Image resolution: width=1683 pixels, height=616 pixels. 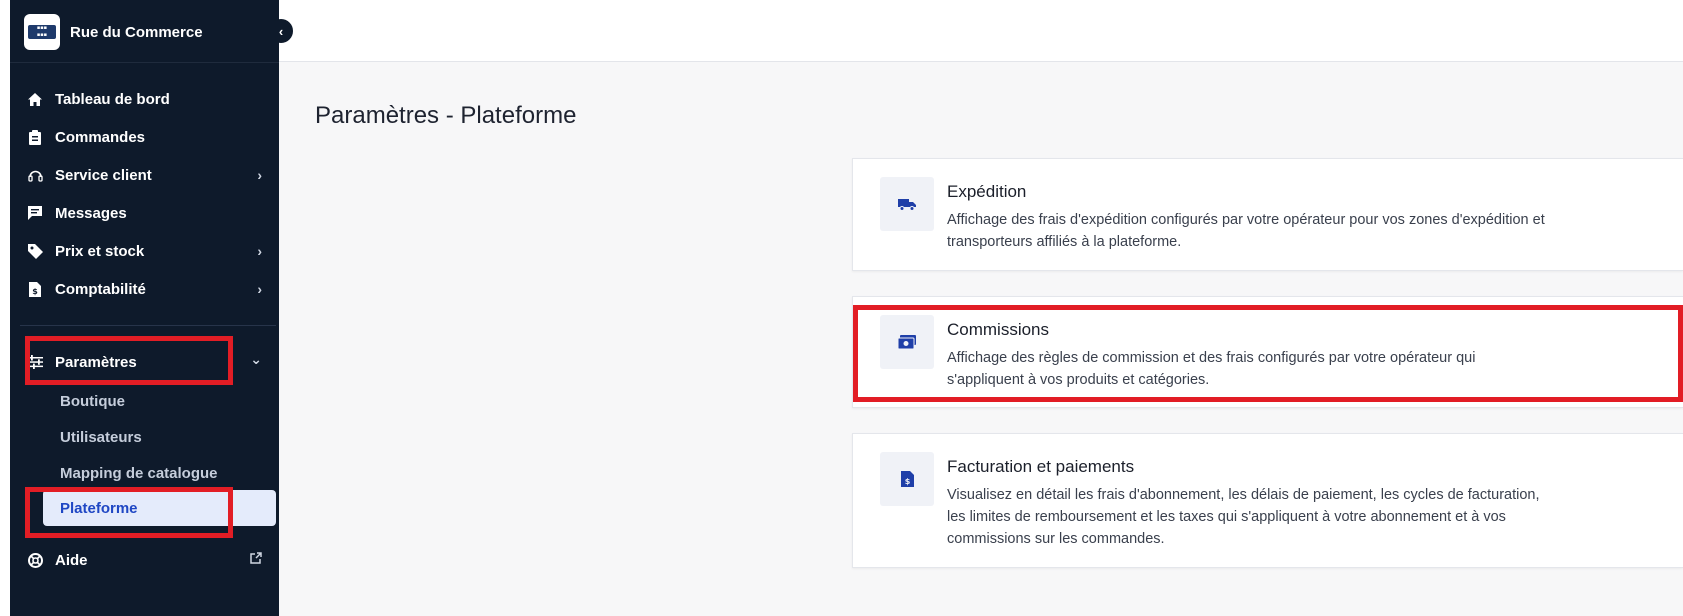 I want to click on clipboard-icon, so click(x=35, y=137).